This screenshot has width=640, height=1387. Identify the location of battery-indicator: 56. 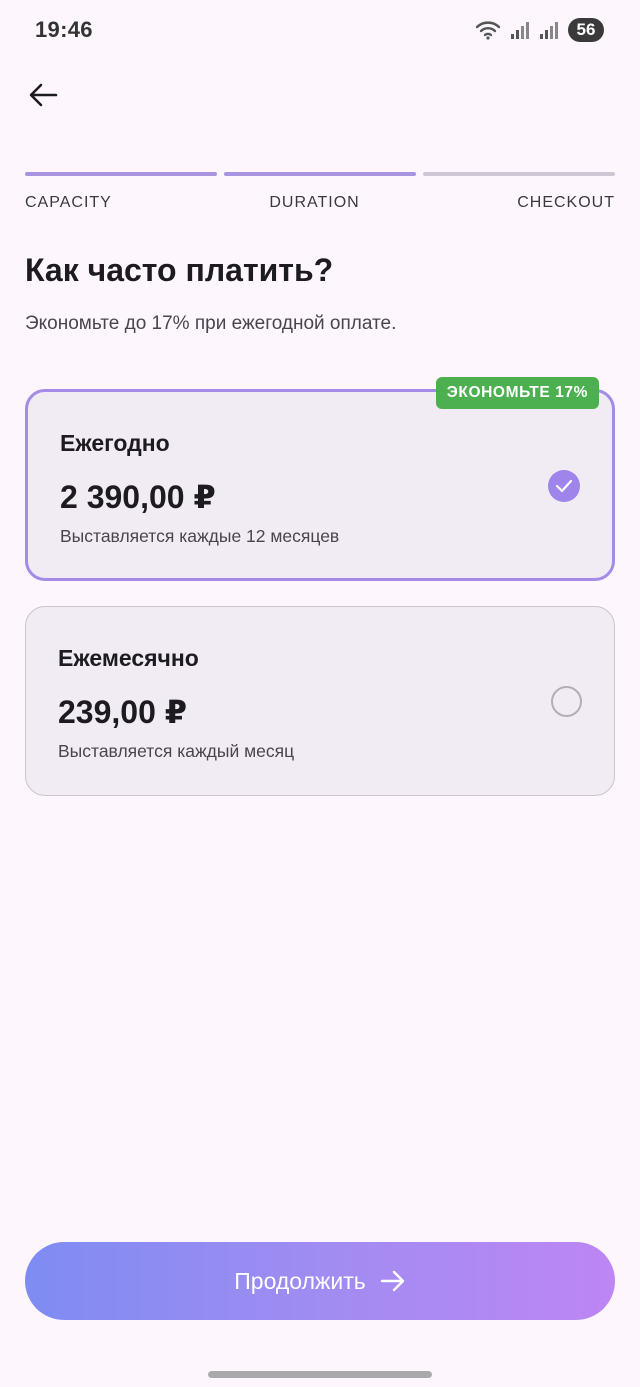
(586, 30).